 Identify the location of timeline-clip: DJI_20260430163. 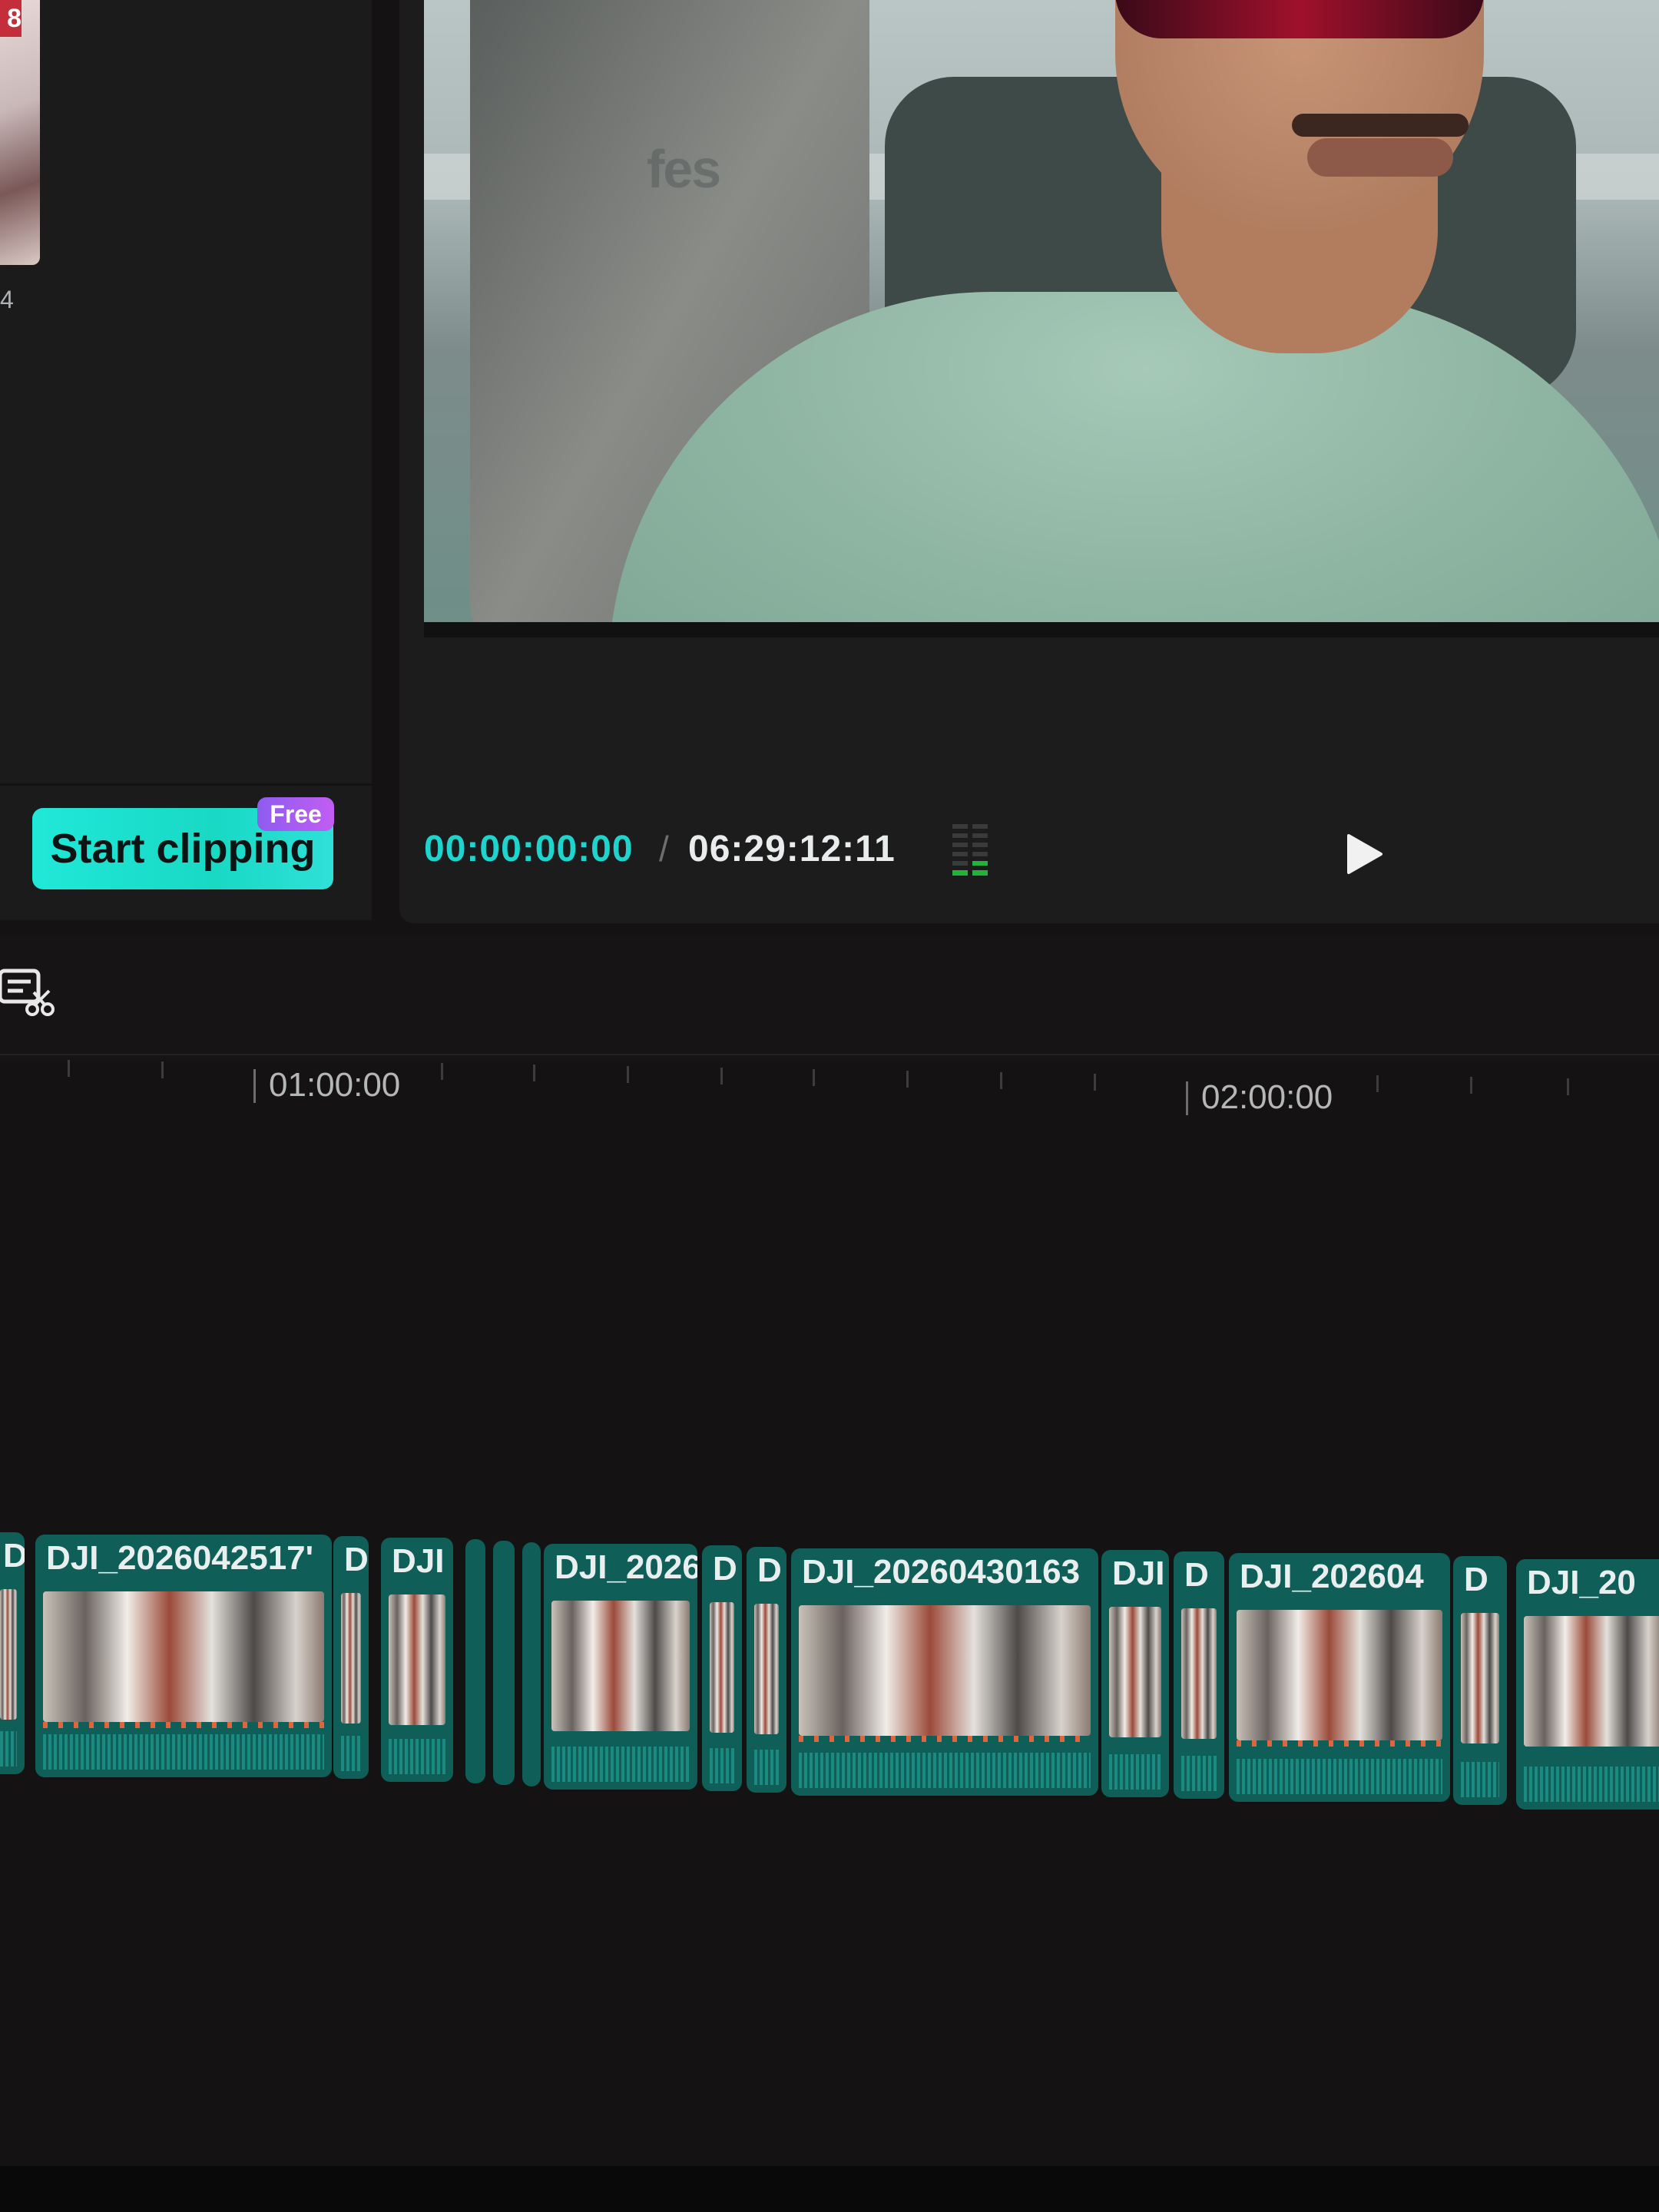
(945, 1672).